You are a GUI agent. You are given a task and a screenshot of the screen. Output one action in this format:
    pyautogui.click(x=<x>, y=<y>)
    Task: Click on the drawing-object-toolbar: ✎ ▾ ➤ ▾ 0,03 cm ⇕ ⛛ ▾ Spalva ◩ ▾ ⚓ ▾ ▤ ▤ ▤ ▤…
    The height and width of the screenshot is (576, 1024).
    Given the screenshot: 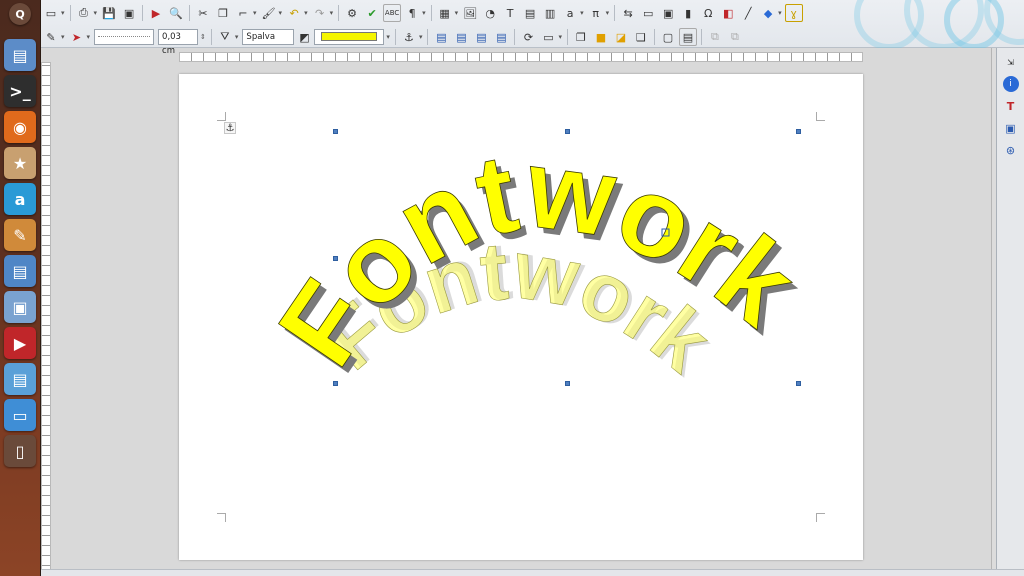 What is the action you would take?
    pyautogui.click(x=393, y=41)
    